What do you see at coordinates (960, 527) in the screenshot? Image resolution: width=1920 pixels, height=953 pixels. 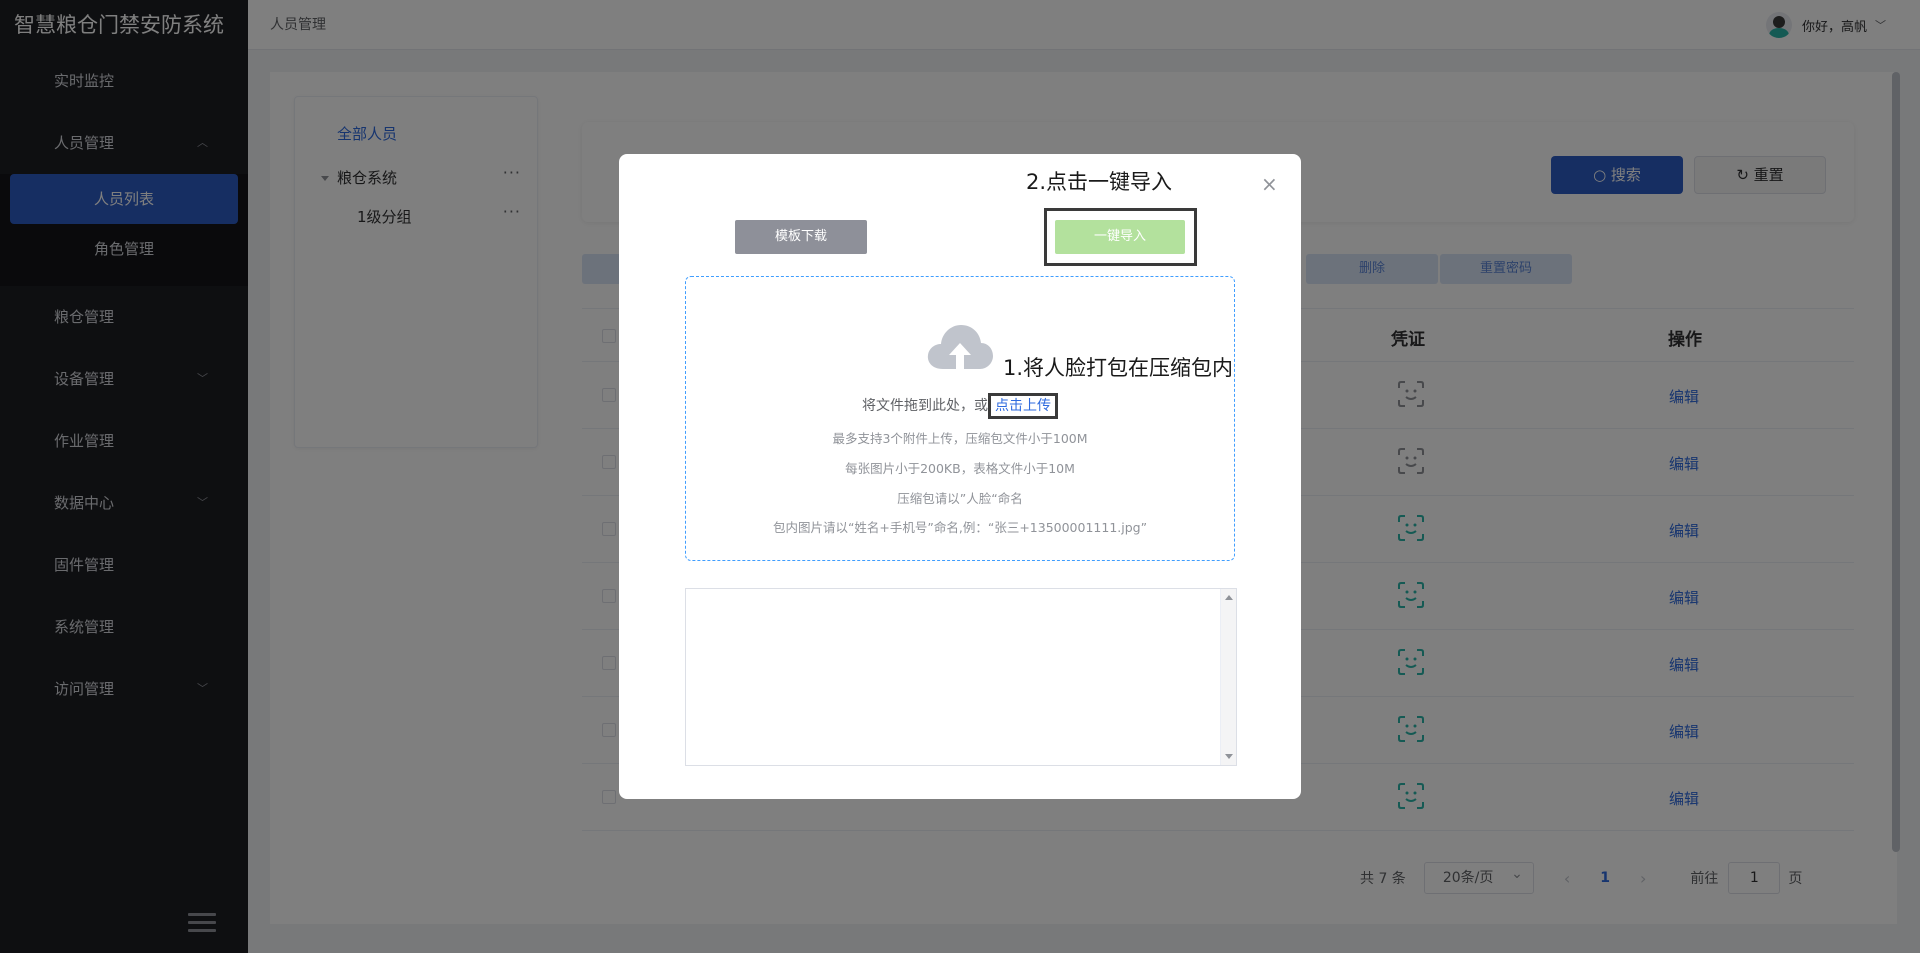 I see `upload-hint: 包内图片请以“姓名+手机号”命名,例：“张三+13500001111.jpg”` at bounding box center [960, 527].